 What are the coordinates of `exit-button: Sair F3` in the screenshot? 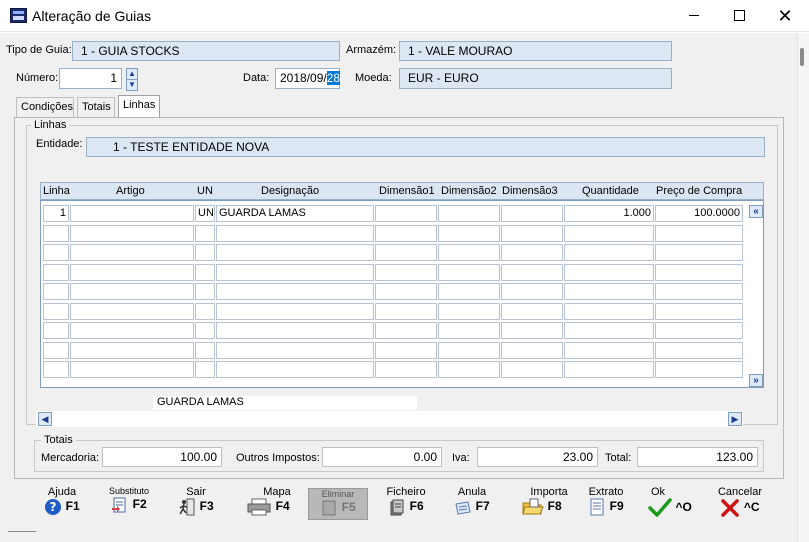 It's located at (196, 504).